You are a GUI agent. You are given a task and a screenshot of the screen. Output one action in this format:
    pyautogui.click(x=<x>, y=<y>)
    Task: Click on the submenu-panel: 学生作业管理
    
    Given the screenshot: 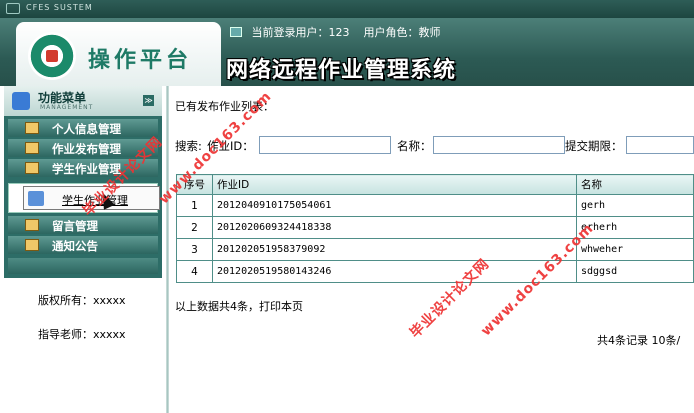 What is the action you would take?
    pyautogui.click(x=84, y=198)
    